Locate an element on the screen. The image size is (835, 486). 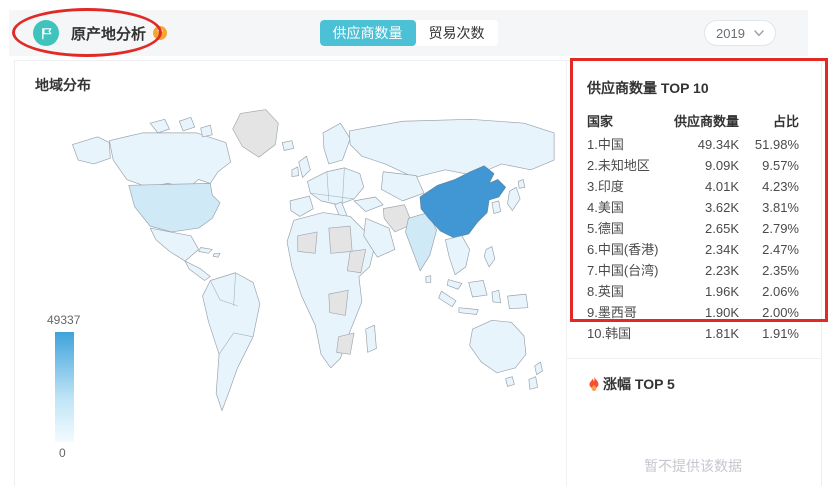
row-value: 4.01K is located at coordinates (722, 186).